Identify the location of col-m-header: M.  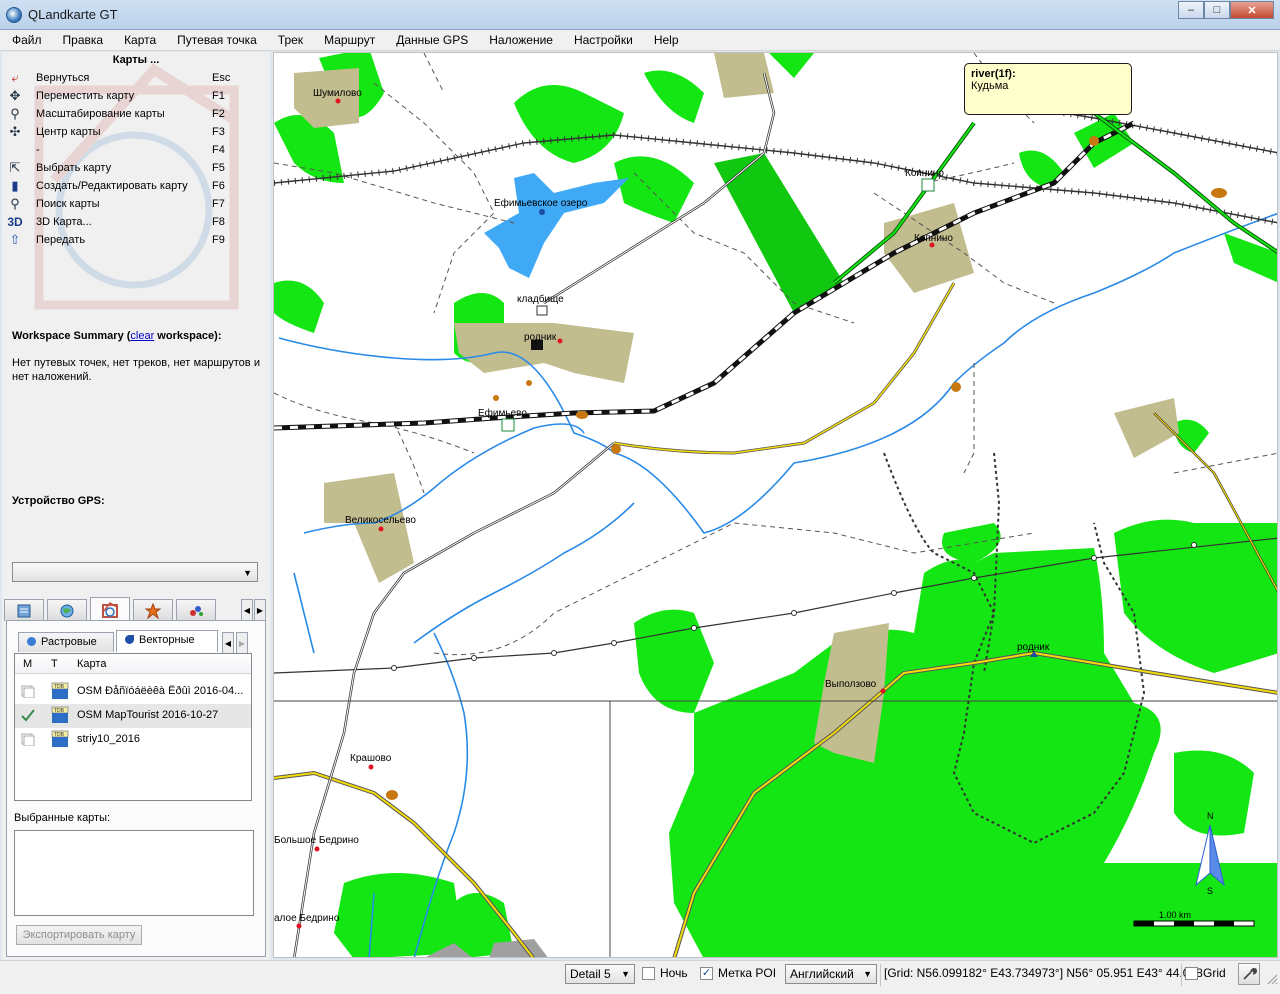
(27, 664).